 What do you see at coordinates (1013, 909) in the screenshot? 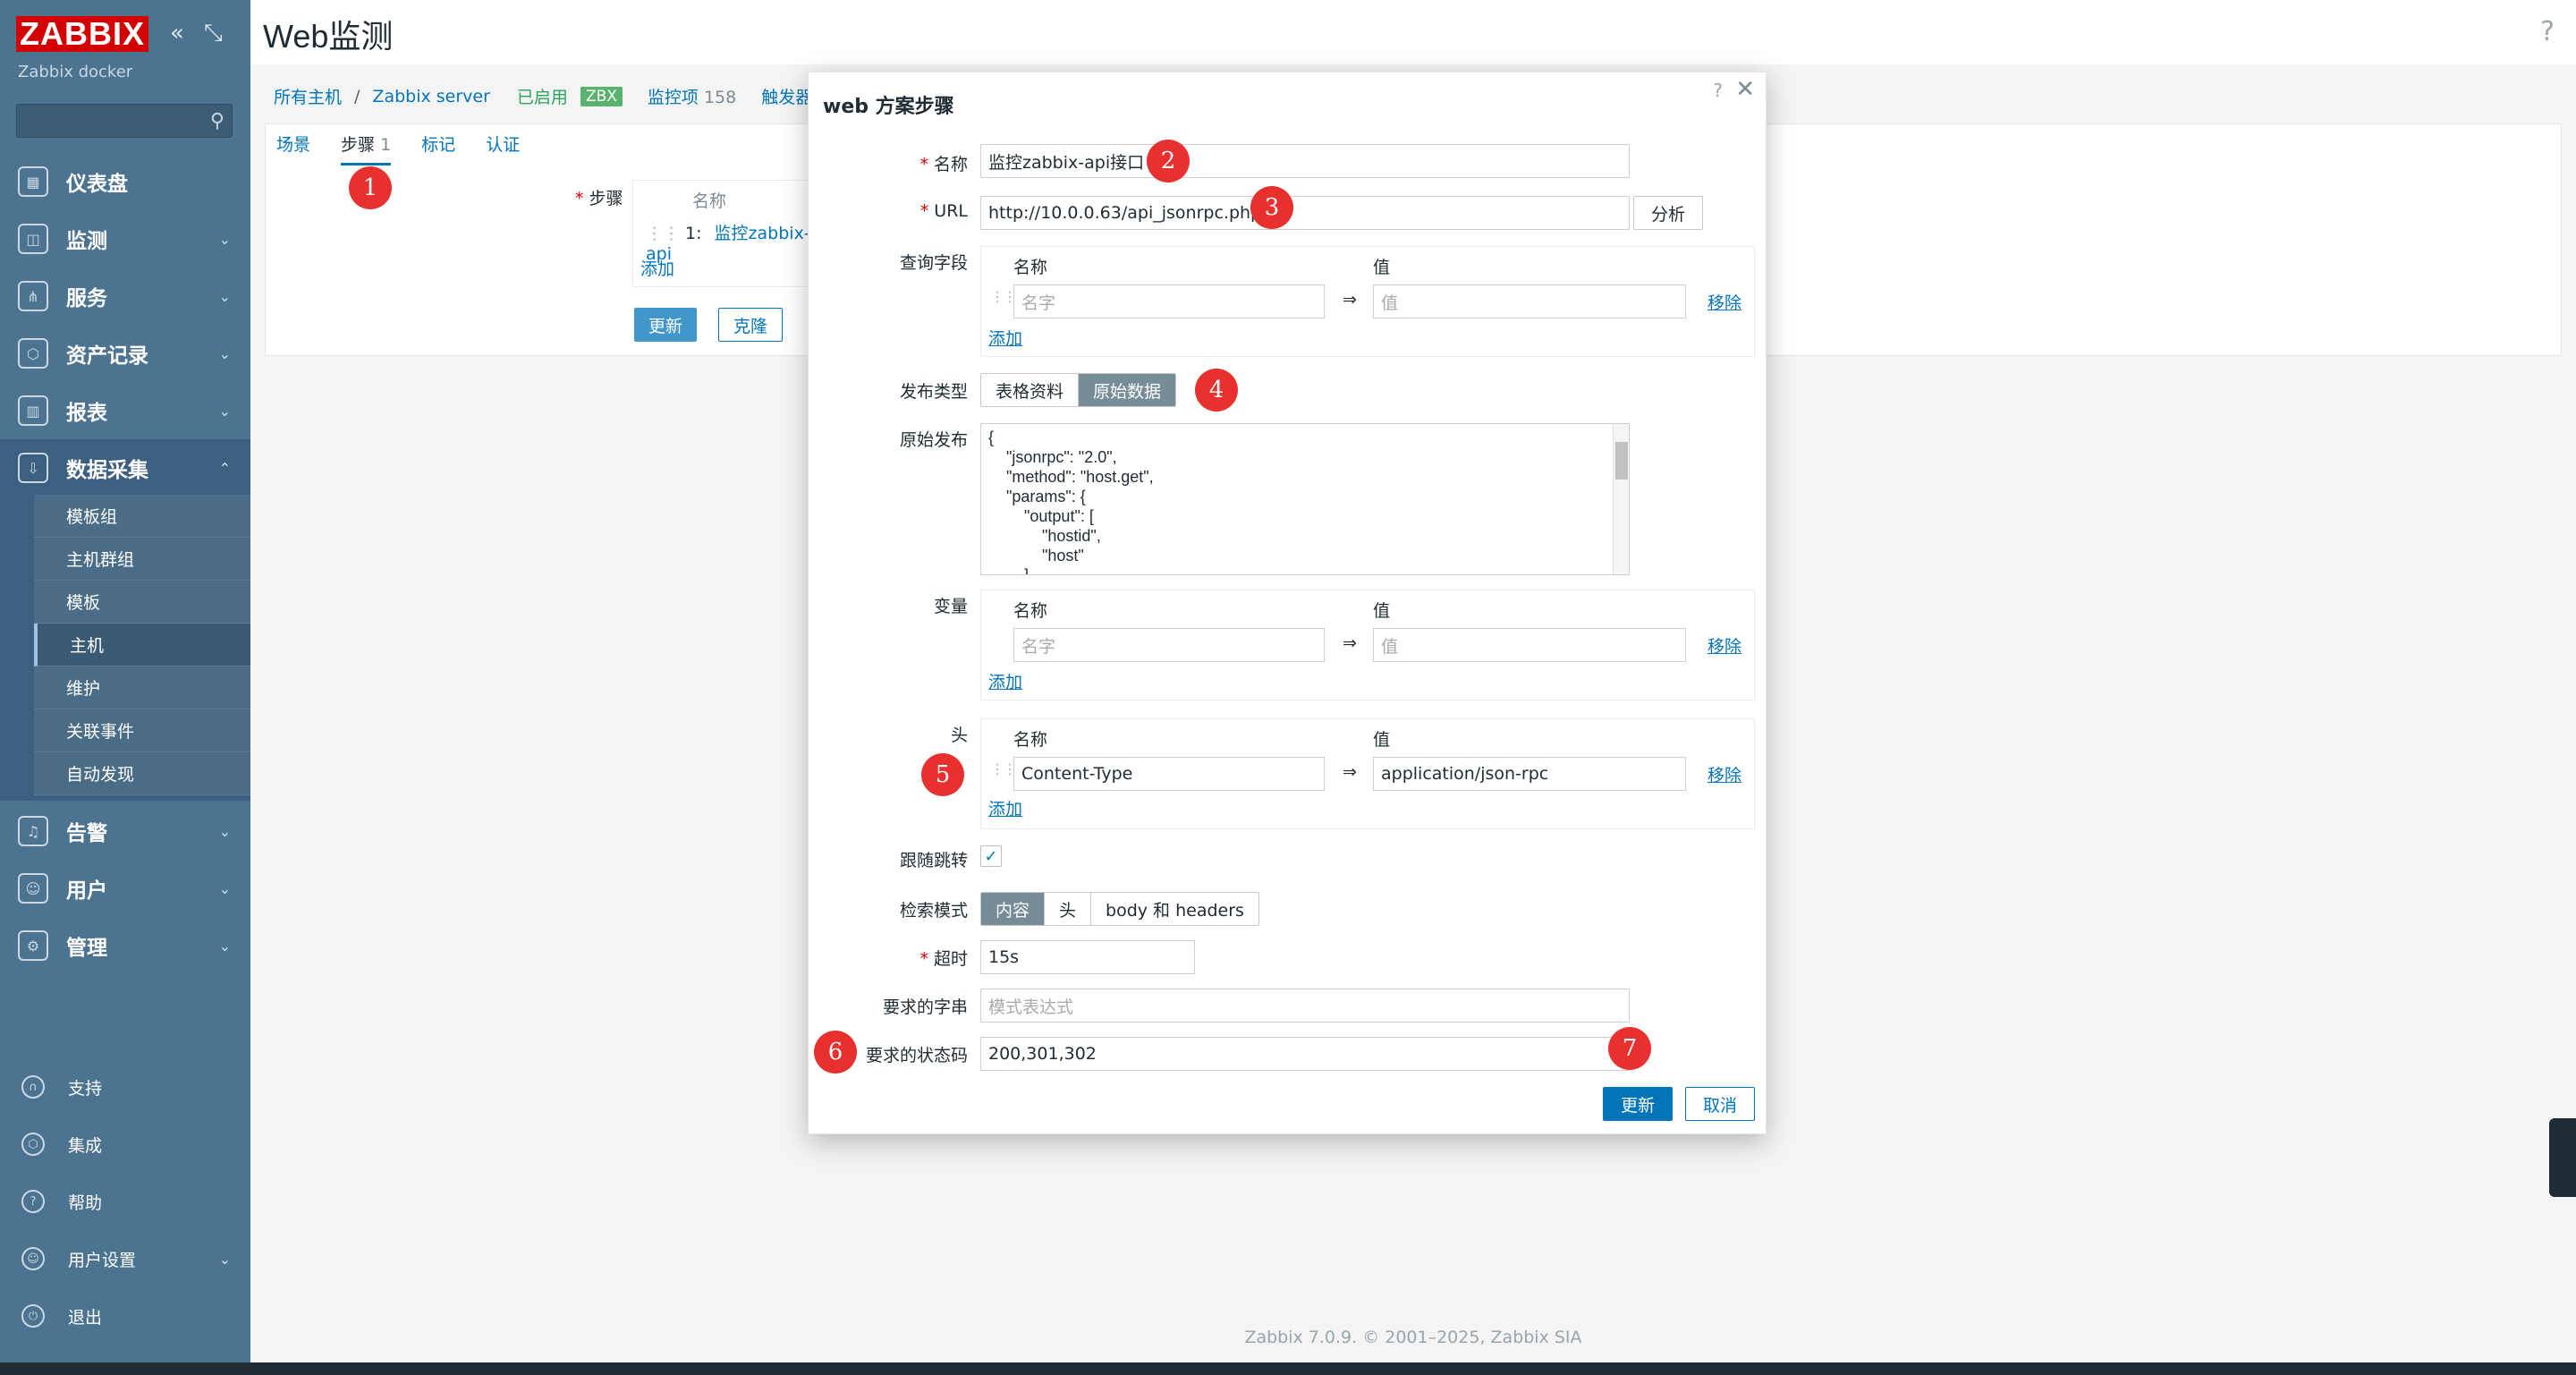
I see `retrieve-mode-body: 内容` at bounding box center [1013, 909].